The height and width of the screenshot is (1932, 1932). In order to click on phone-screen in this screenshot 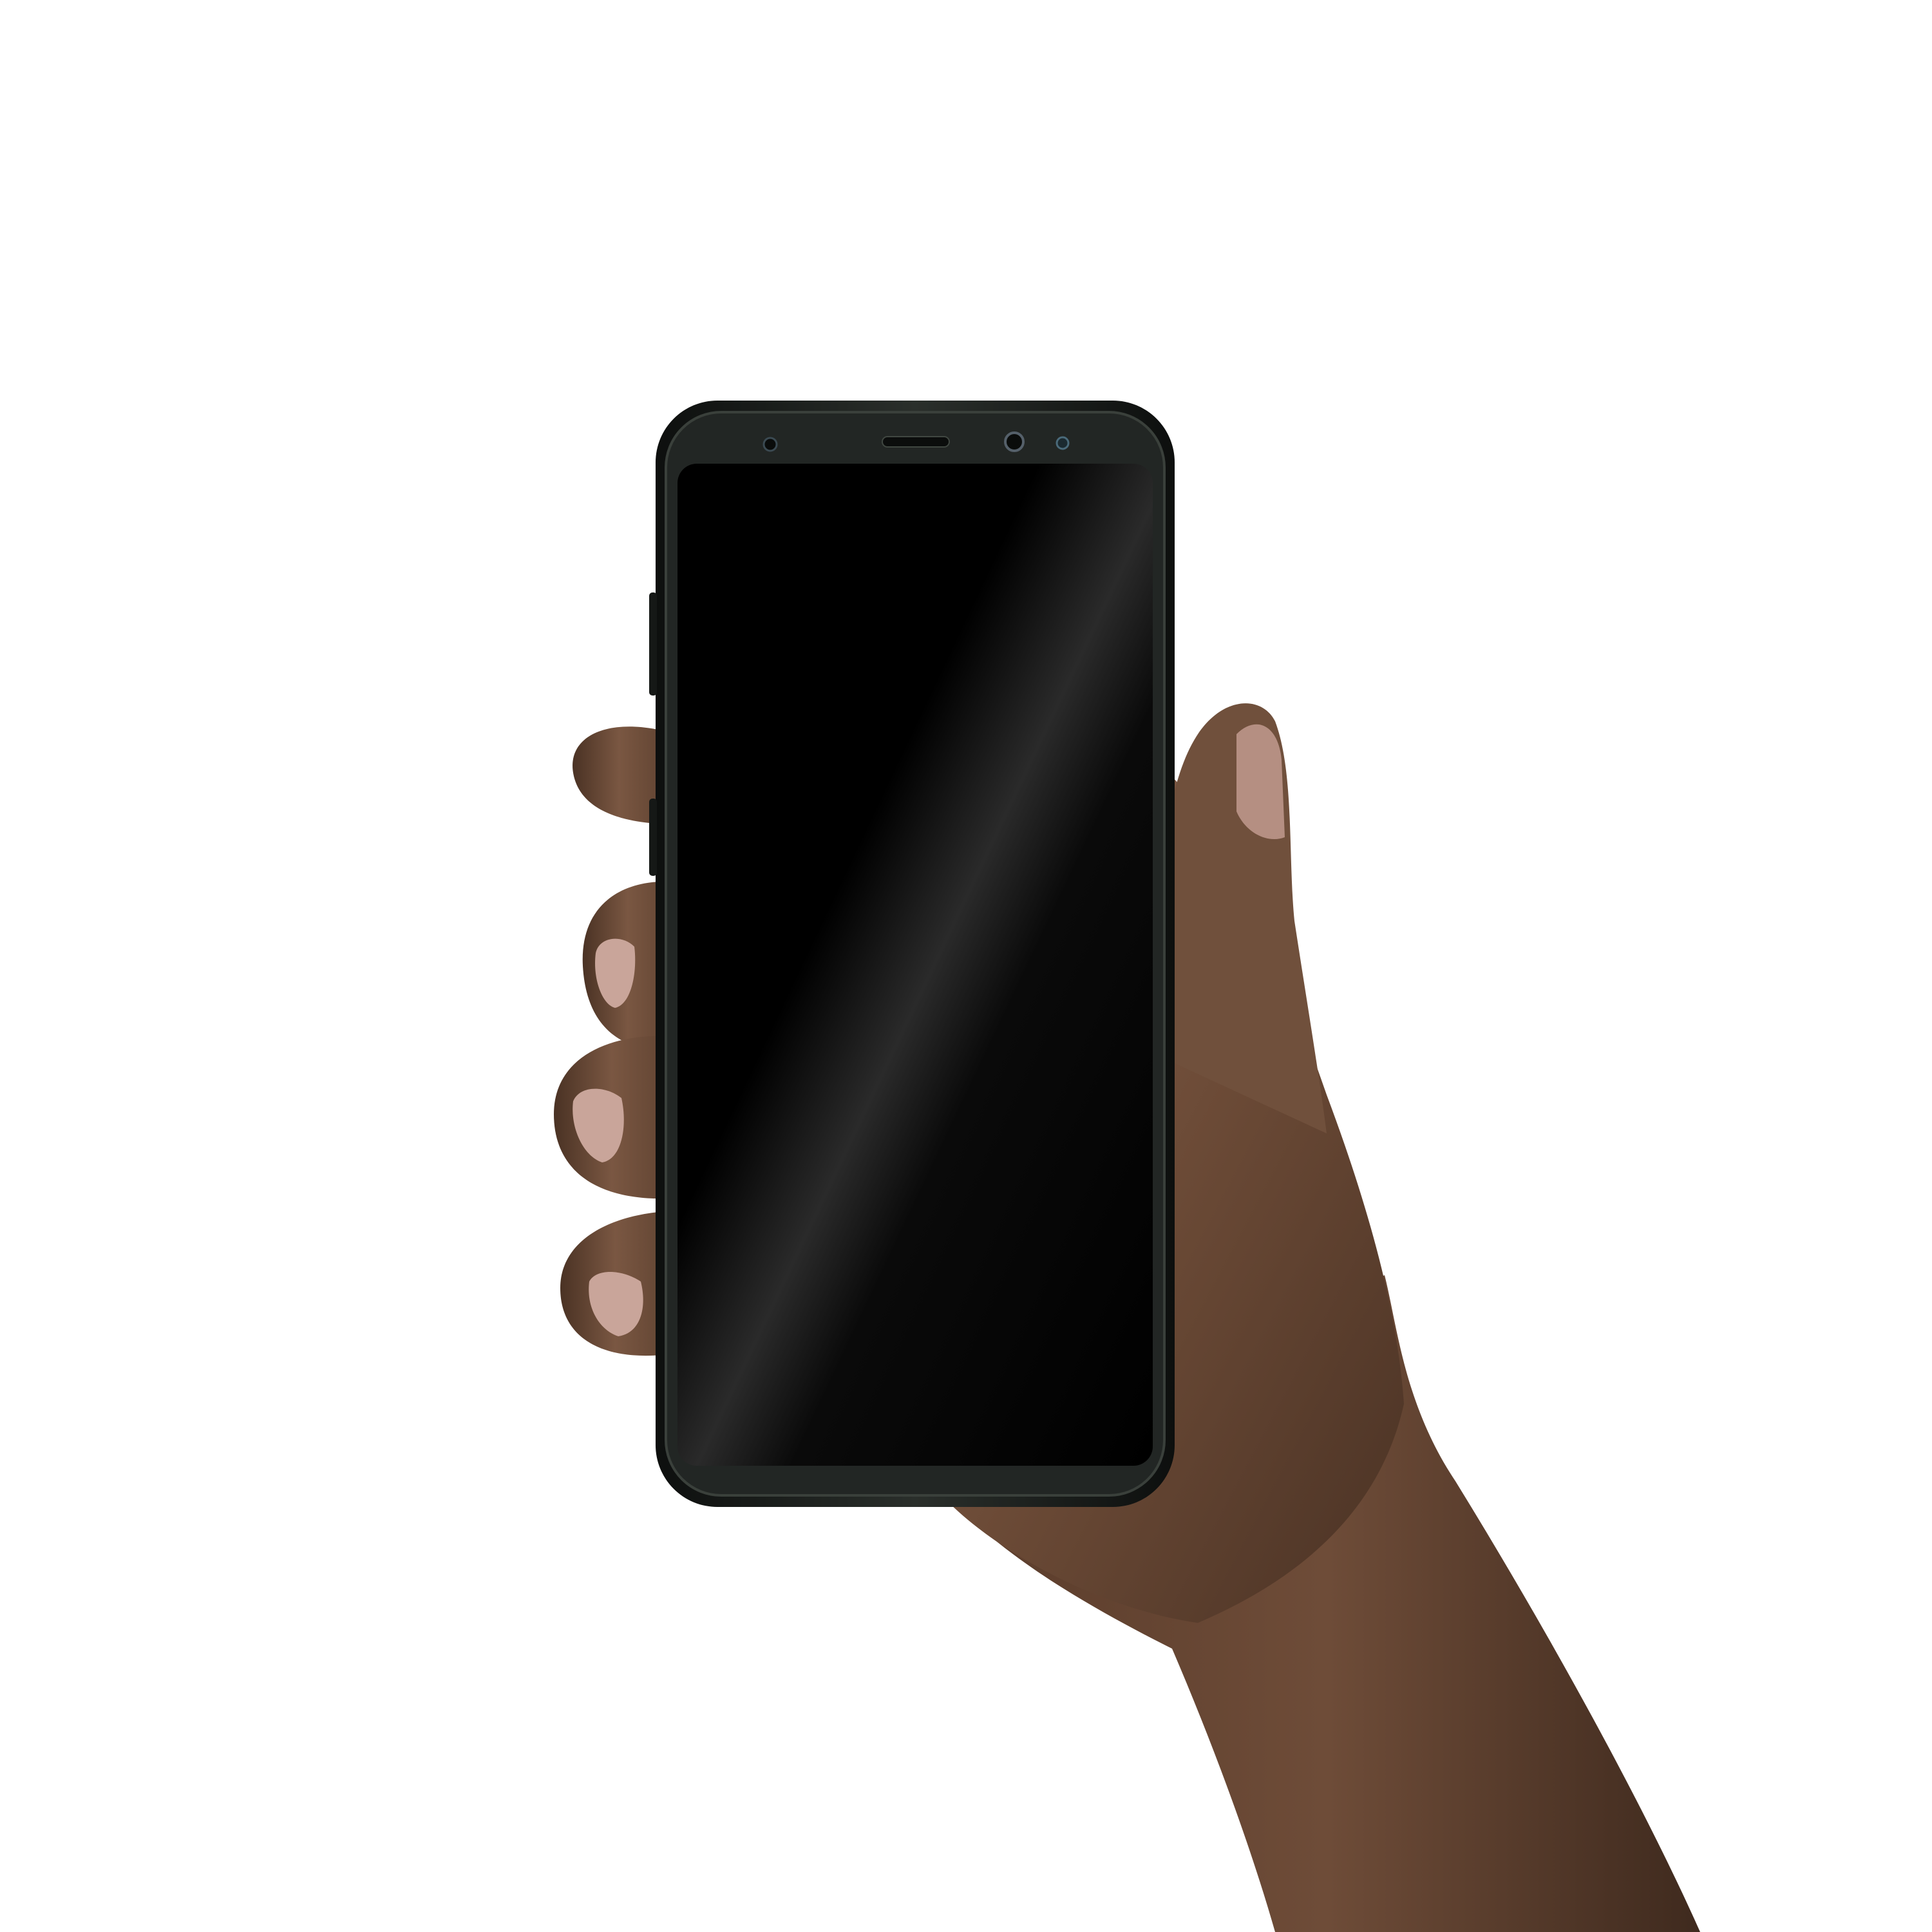, I will do `click(915, 965)`.